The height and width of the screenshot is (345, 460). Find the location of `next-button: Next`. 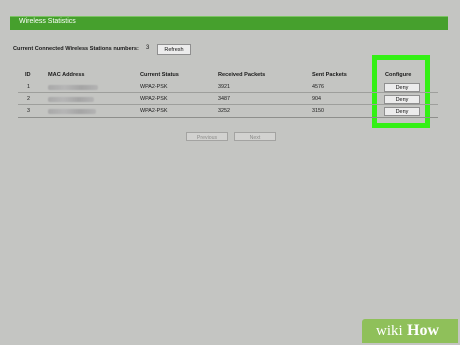

next-button: Next is located at coordinates (255, 136).